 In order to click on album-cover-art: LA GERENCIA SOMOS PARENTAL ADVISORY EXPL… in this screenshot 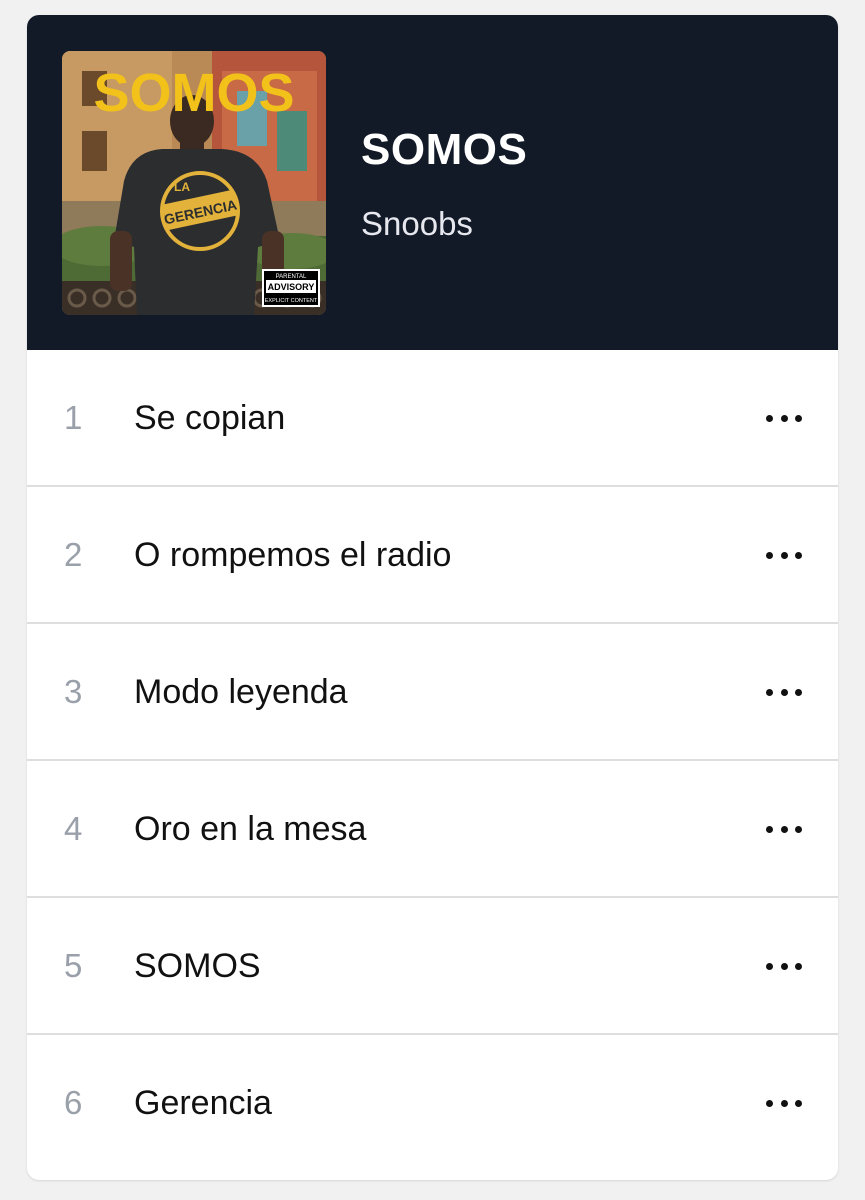, I will do `click(194, 183)`.